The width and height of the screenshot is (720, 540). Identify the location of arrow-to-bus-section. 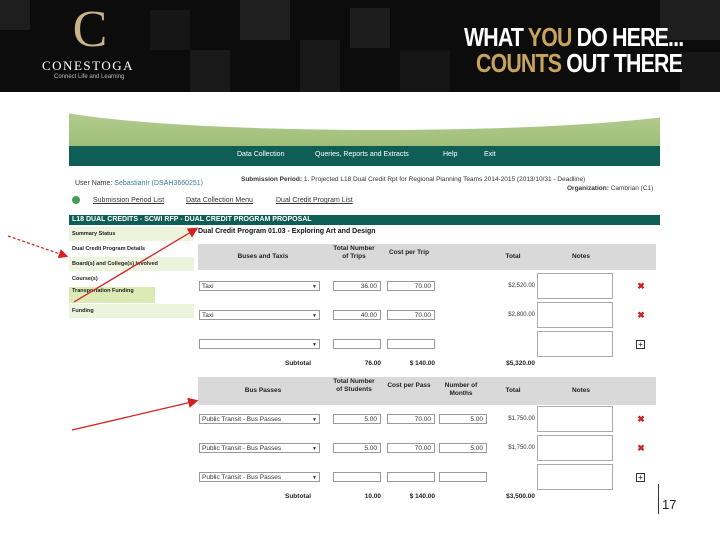
(135, 414).